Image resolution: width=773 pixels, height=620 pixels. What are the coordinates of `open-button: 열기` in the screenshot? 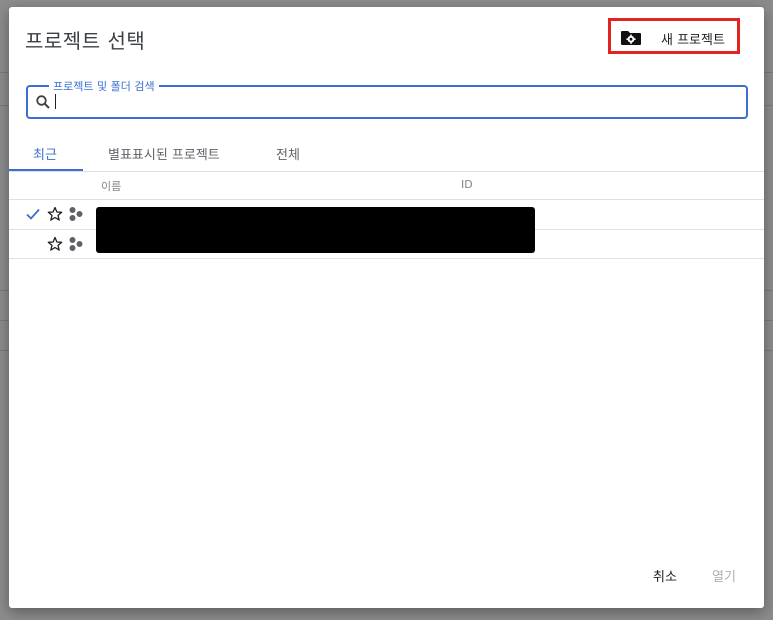 It's located at (724, 575).